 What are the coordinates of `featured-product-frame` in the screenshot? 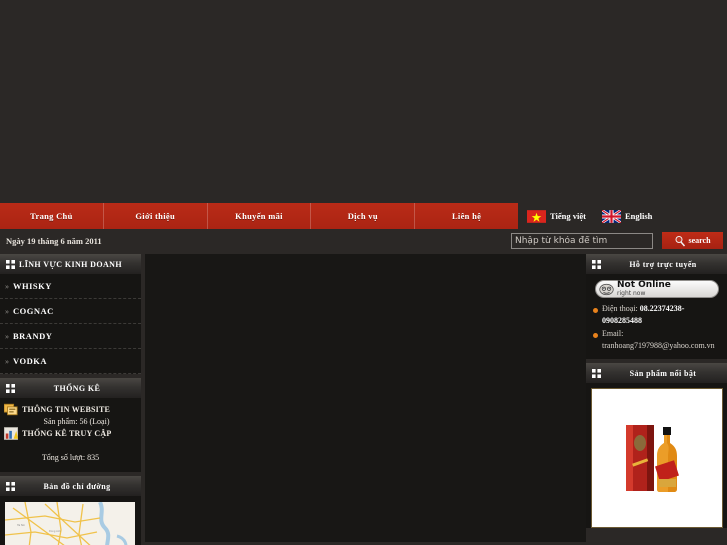 It's located at (657, 458).